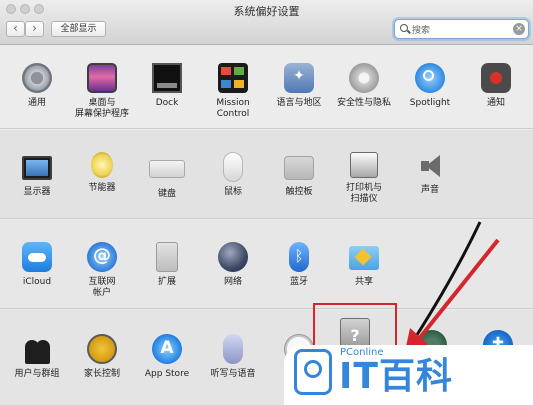 This screenshot has width=533, height=405. What do you see at coordinates (167, 169) in the screenshot?
I see `keyboard-icon` at bounding box center [167, 169].